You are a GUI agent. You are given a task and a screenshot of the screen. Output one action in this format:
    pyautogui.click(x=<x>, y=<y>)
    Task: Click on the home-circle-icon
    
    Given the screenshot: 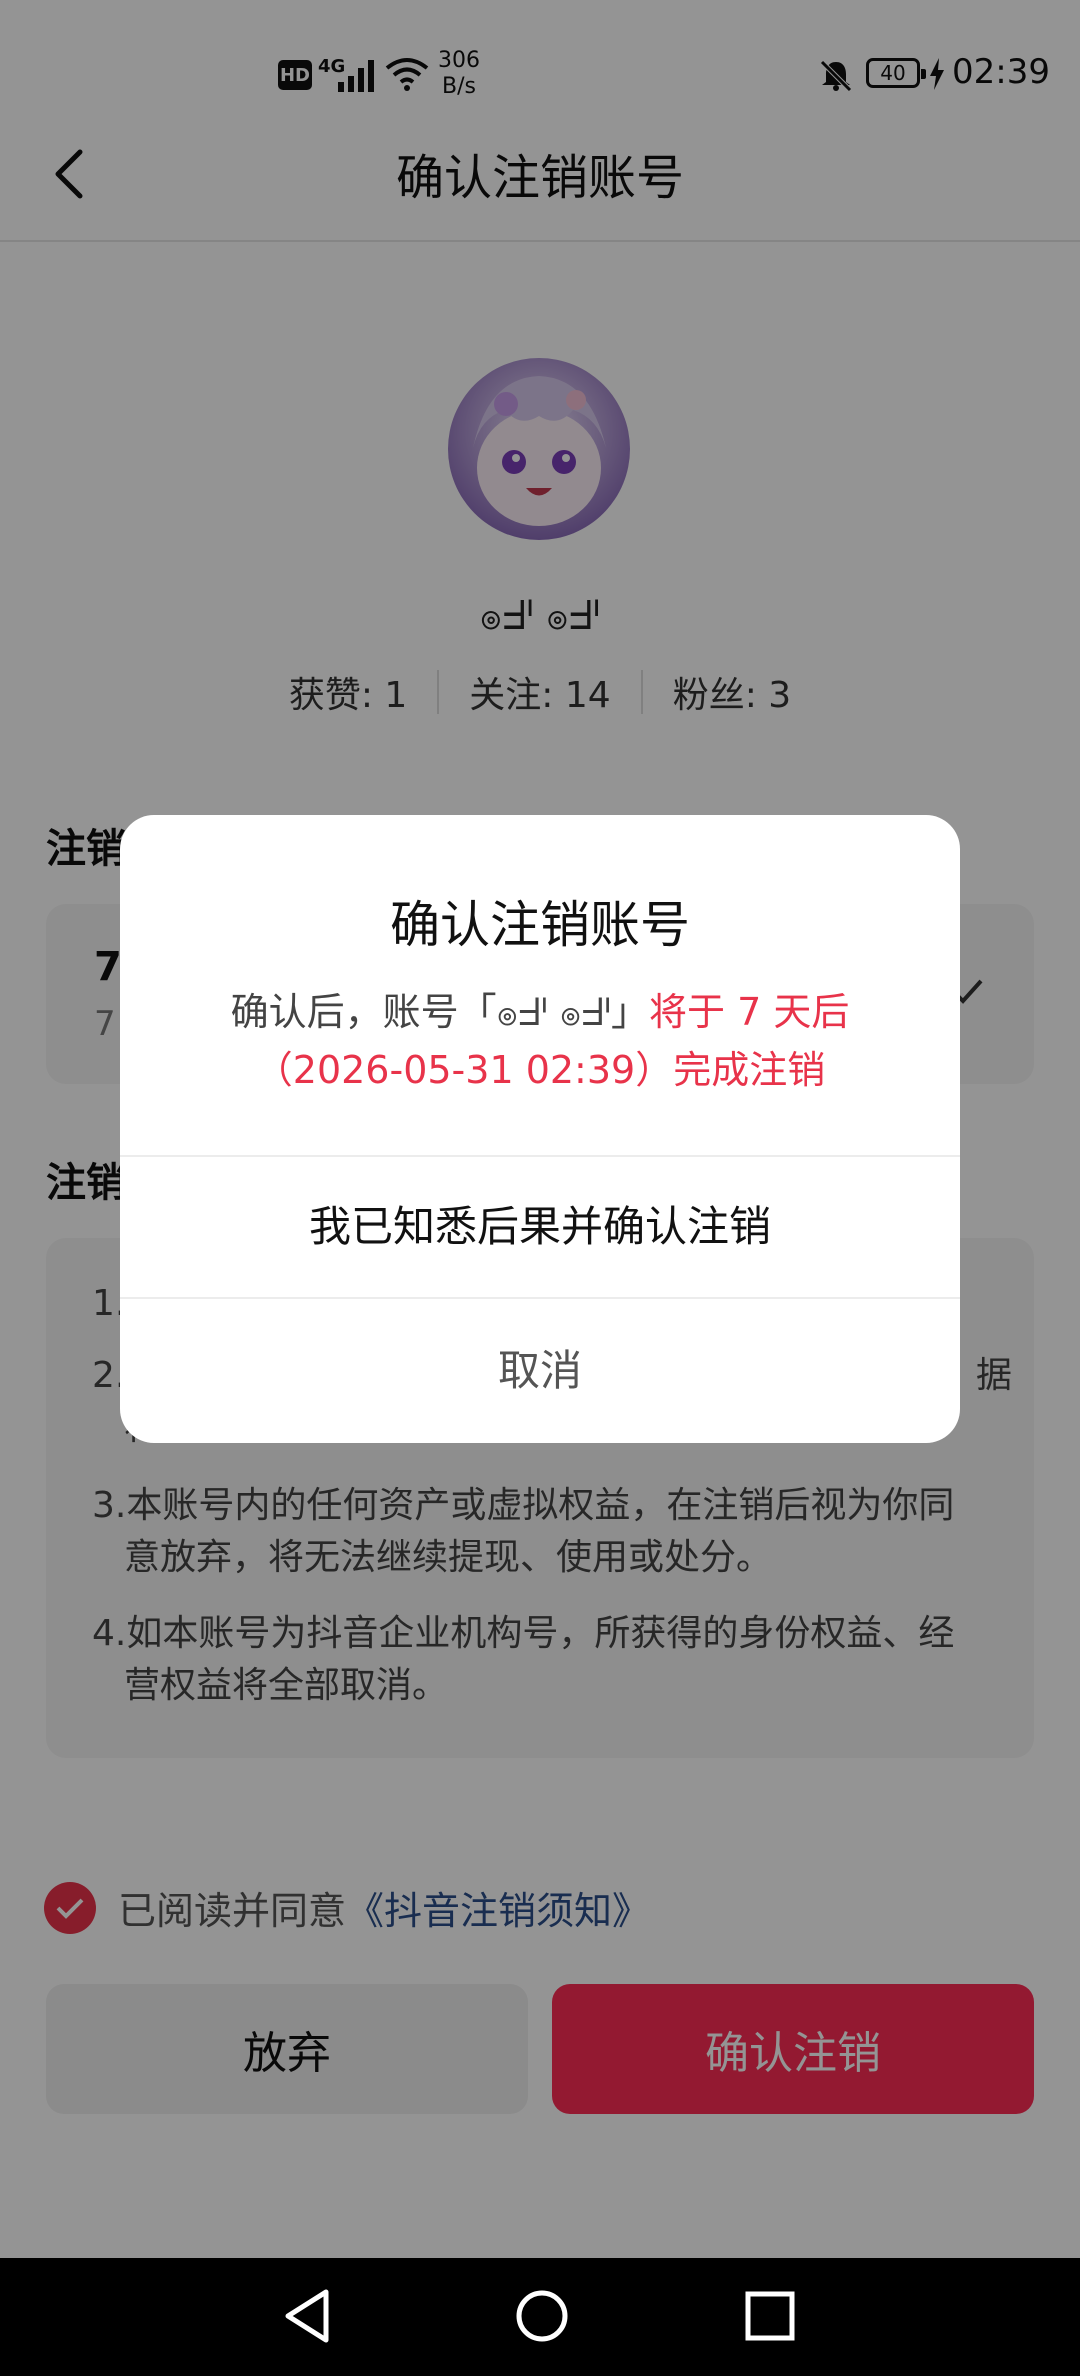 What is the action you would take?
    pyautogui.click(x=542, y=2316)
    